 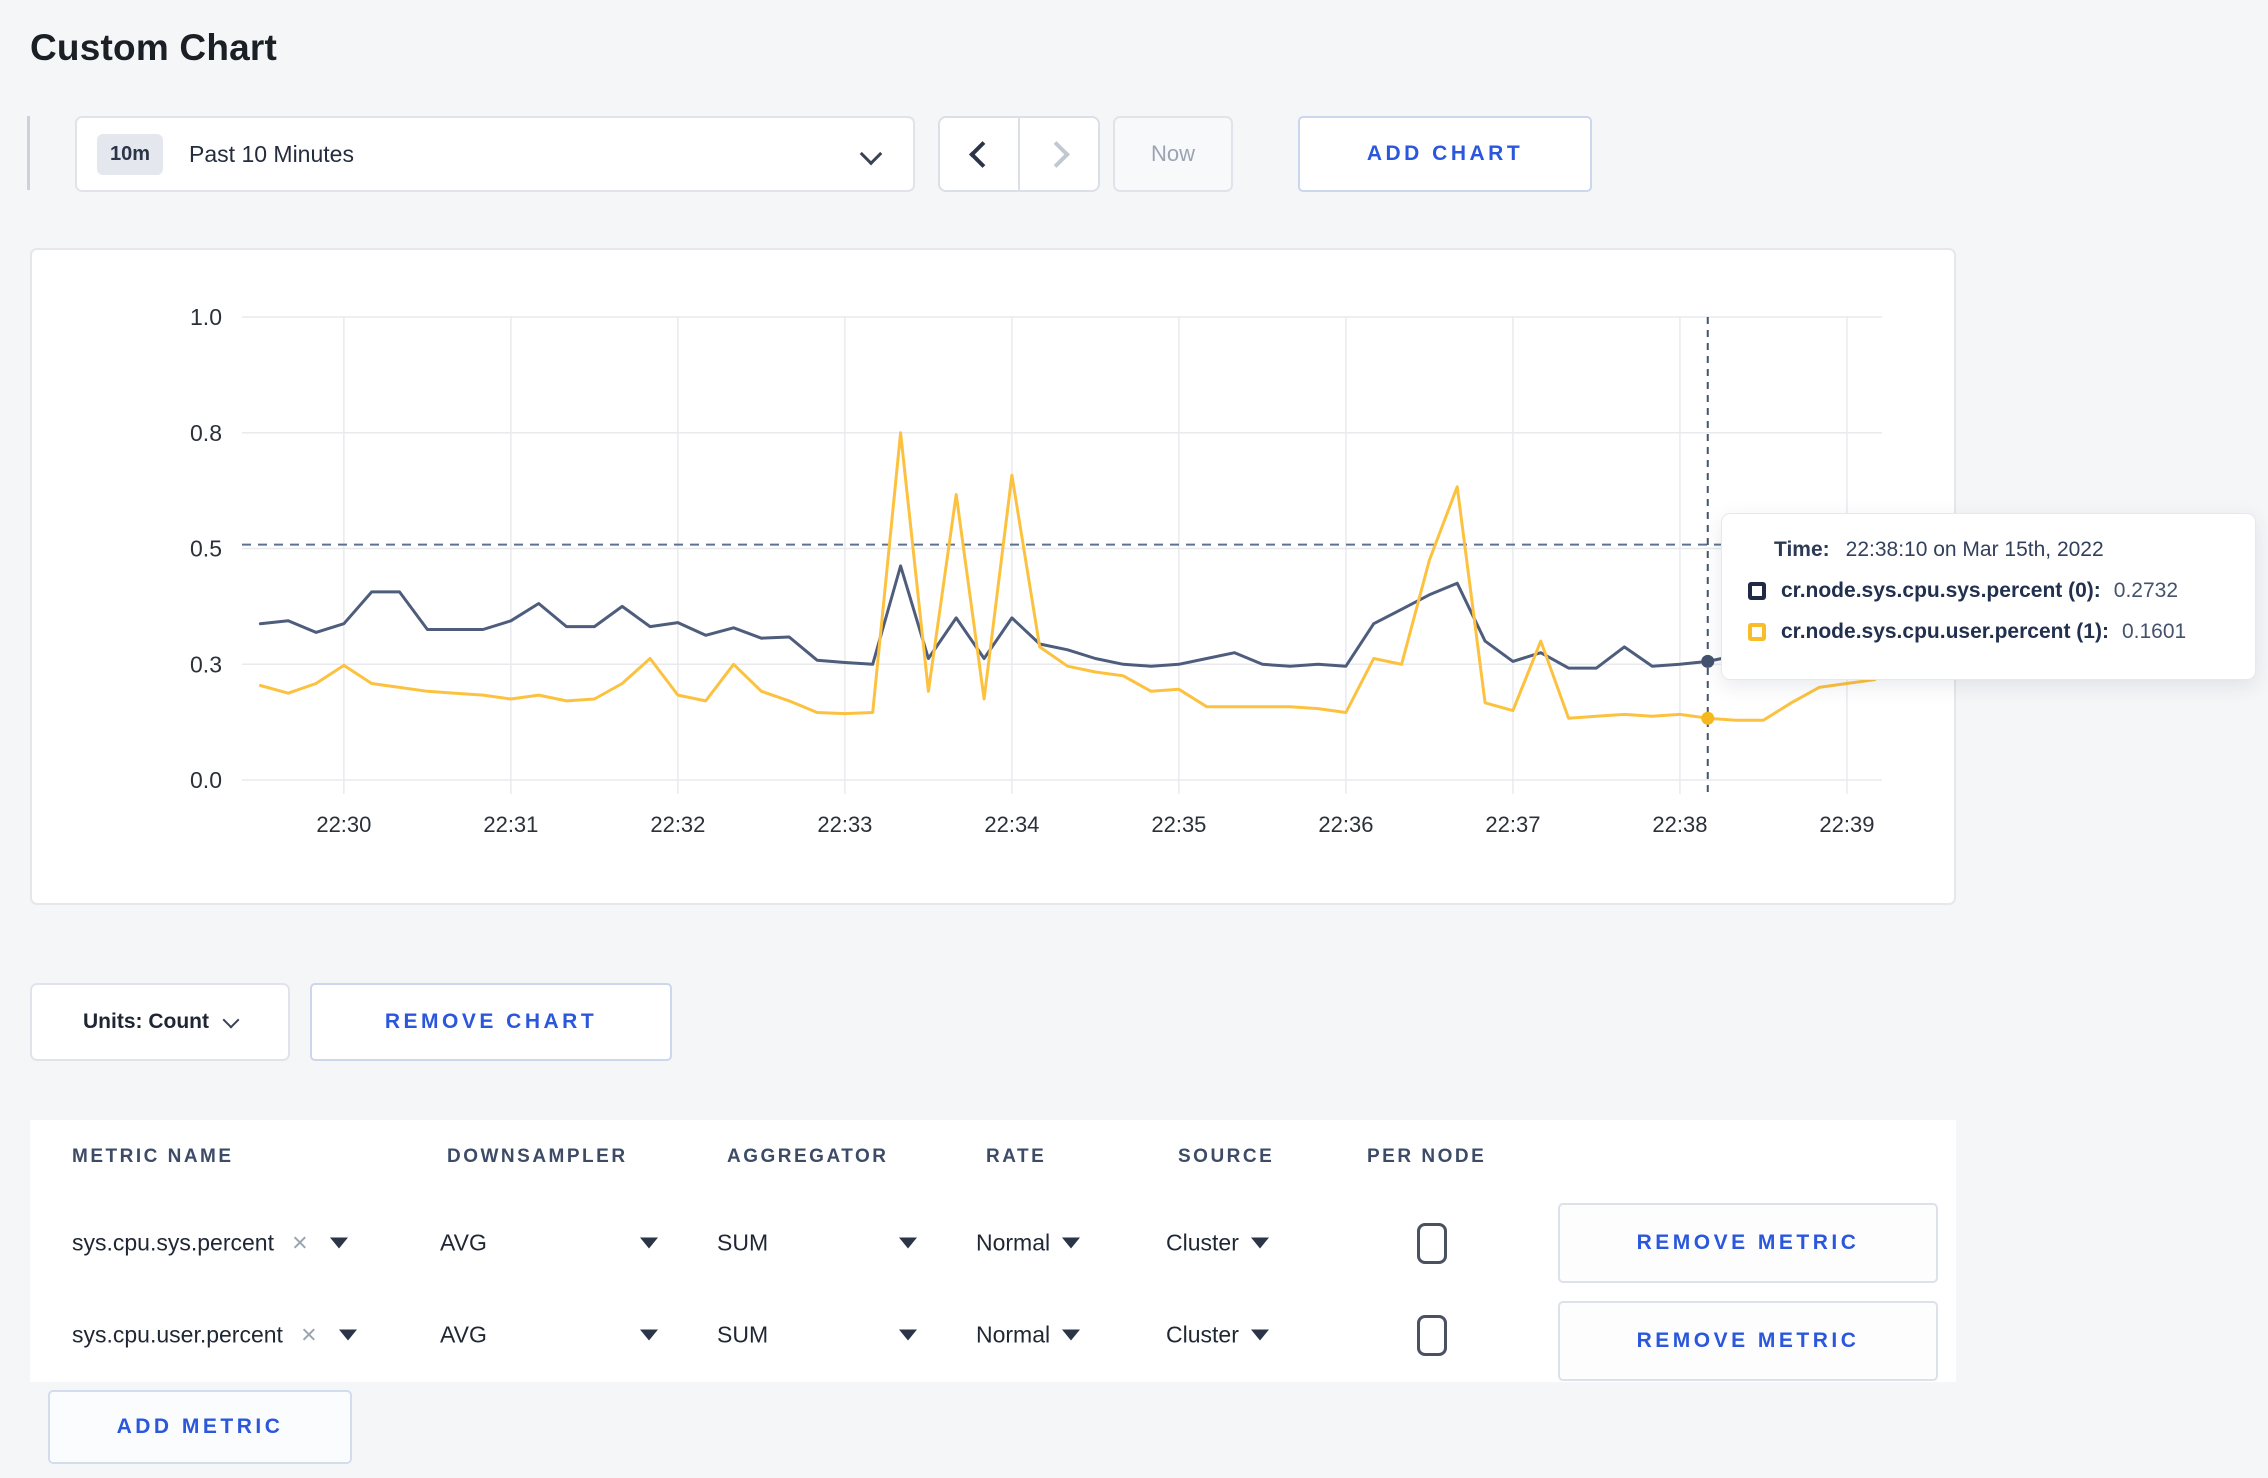 I want to click on add-metric-button: ADD METRIC, so click(x=200, y=1427).